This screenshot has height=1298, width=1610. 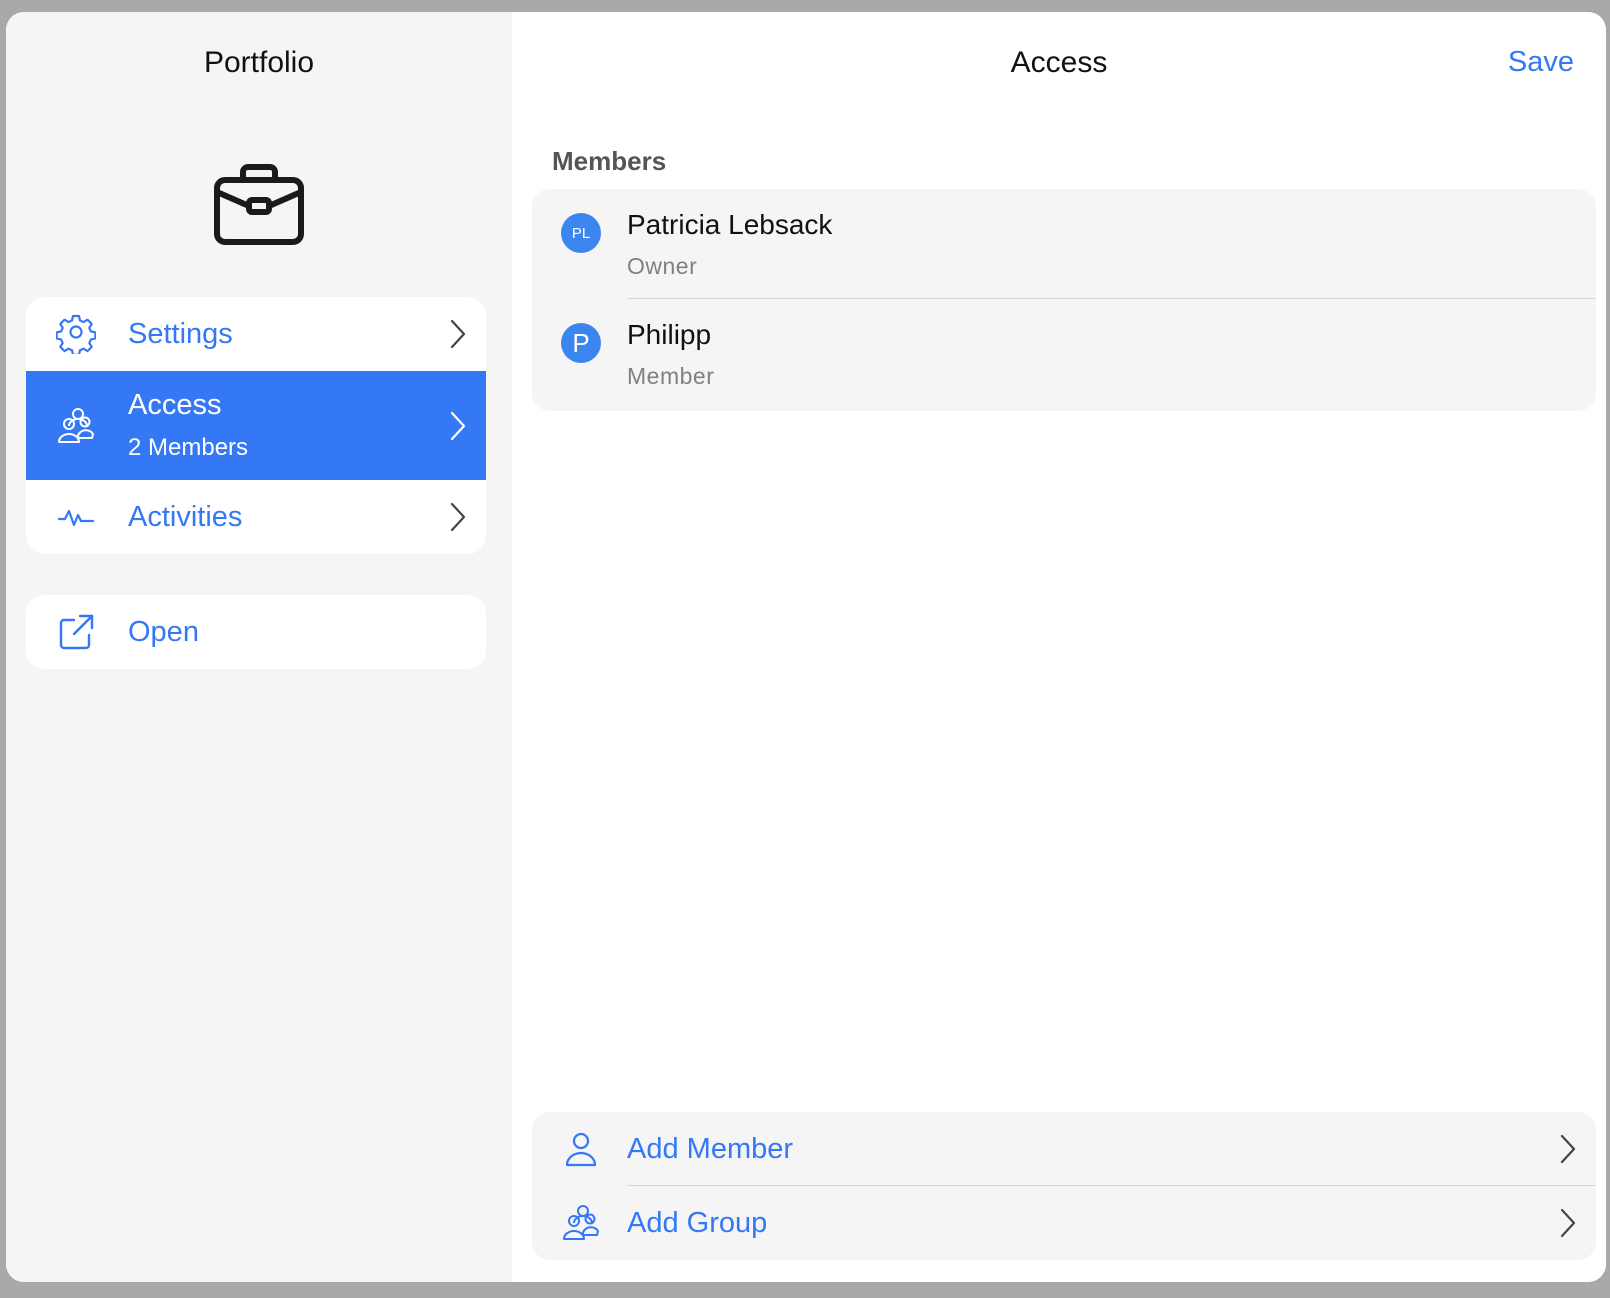 I want to click on sidebar-item-sublabel: 2 Members, so click(x=188, y=447).